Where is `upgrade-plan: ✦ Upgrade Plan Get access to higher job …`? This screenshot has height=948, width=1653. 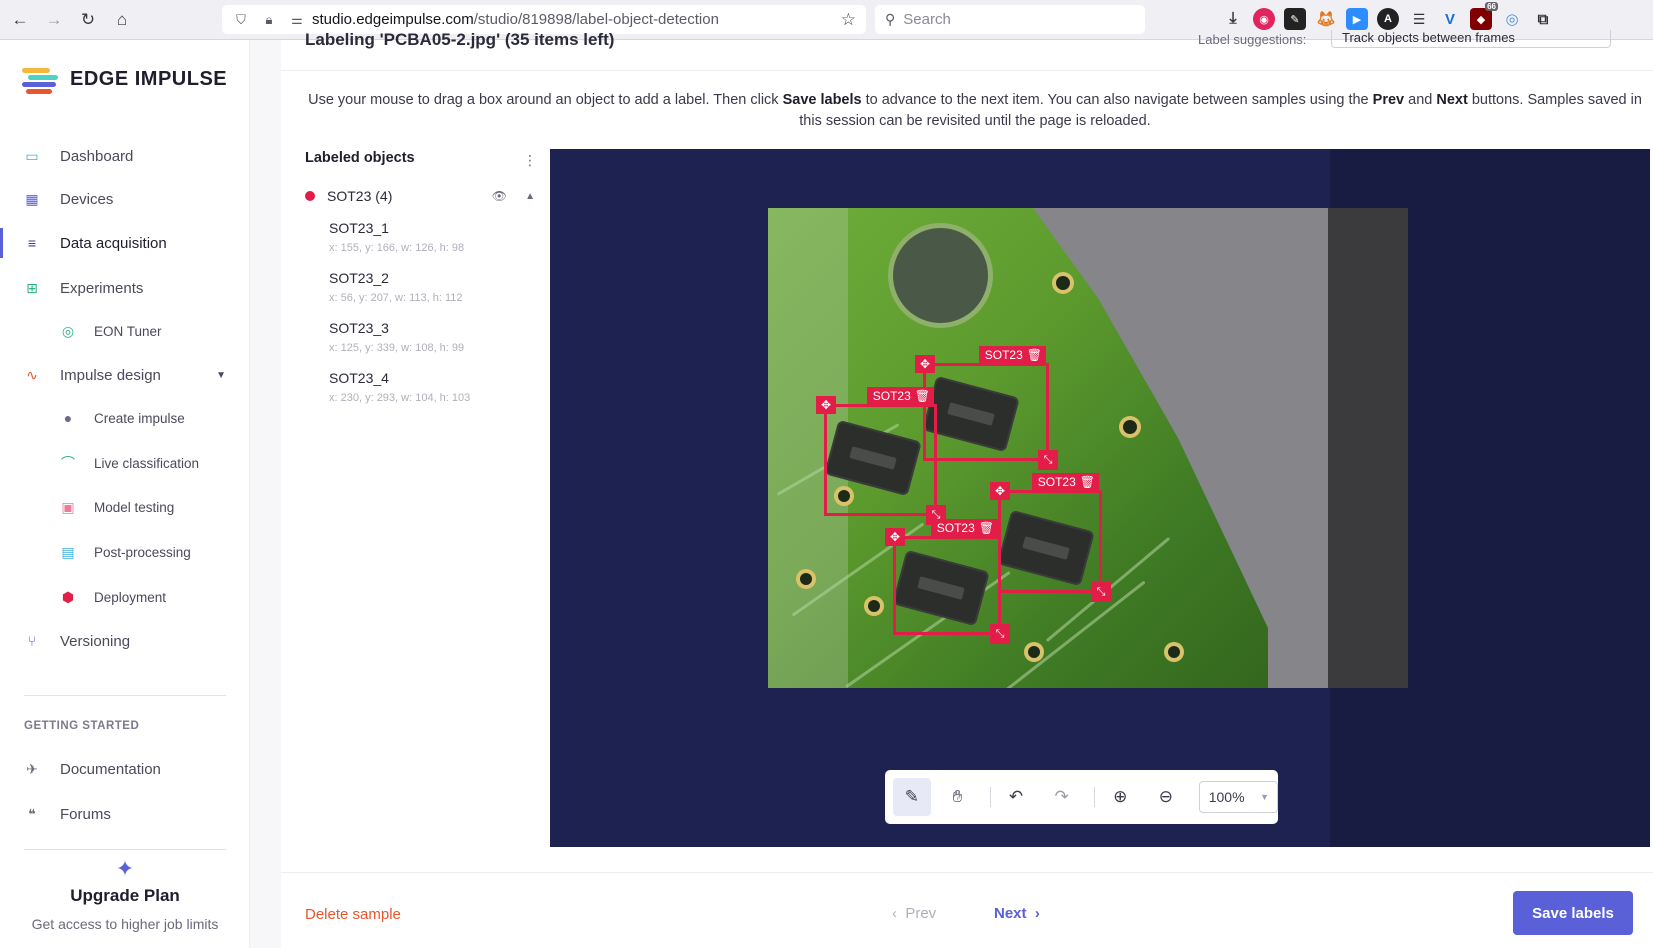
upgrade-plan: ✦ Upgrade Plan Get access to higher job … is located at coordinates (125, 894).